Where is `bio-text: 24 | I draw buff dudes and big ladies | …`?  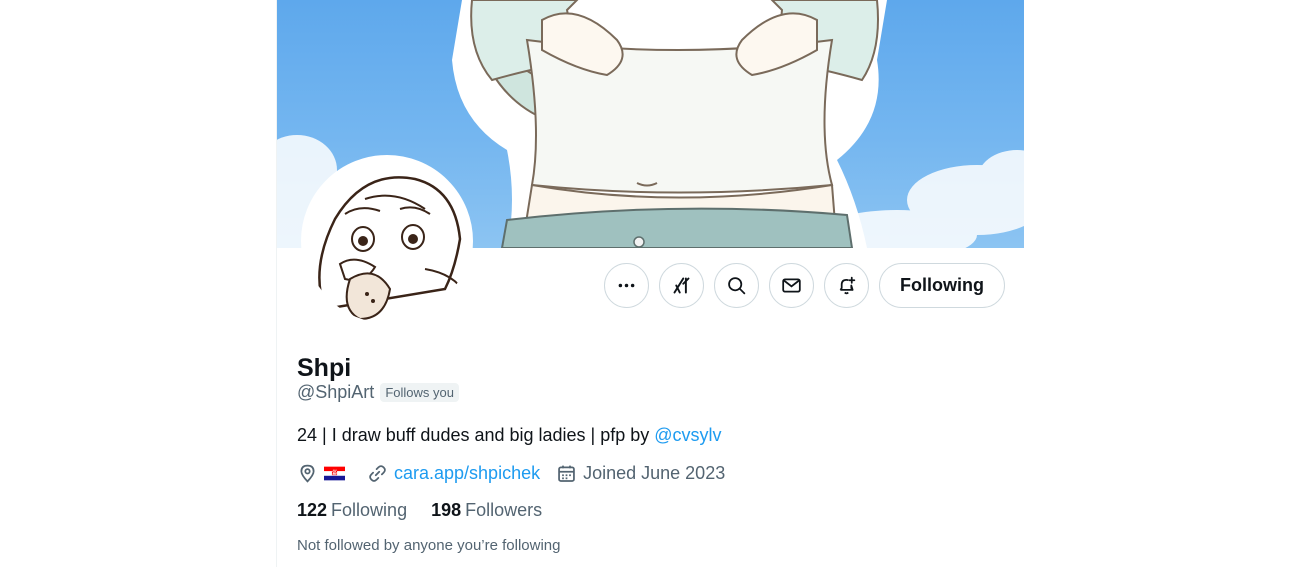
bio-text: 24 | I draw buff dudes and big ladies | … is located at coordinates (476, 435).